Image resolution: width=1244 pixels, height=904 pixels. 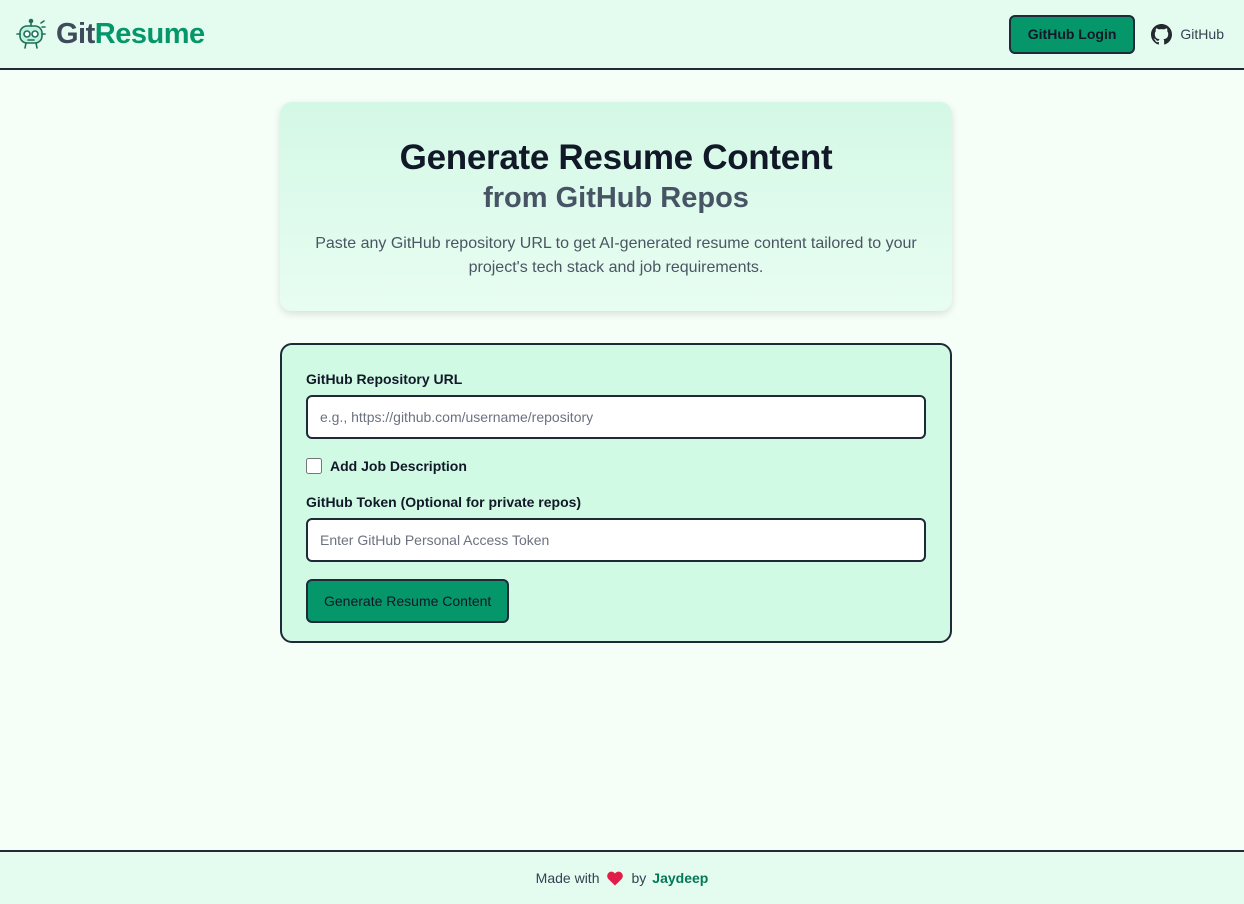 I want to click on repo-url-label: GitHub Repository URL, so click(x=384, y=379).